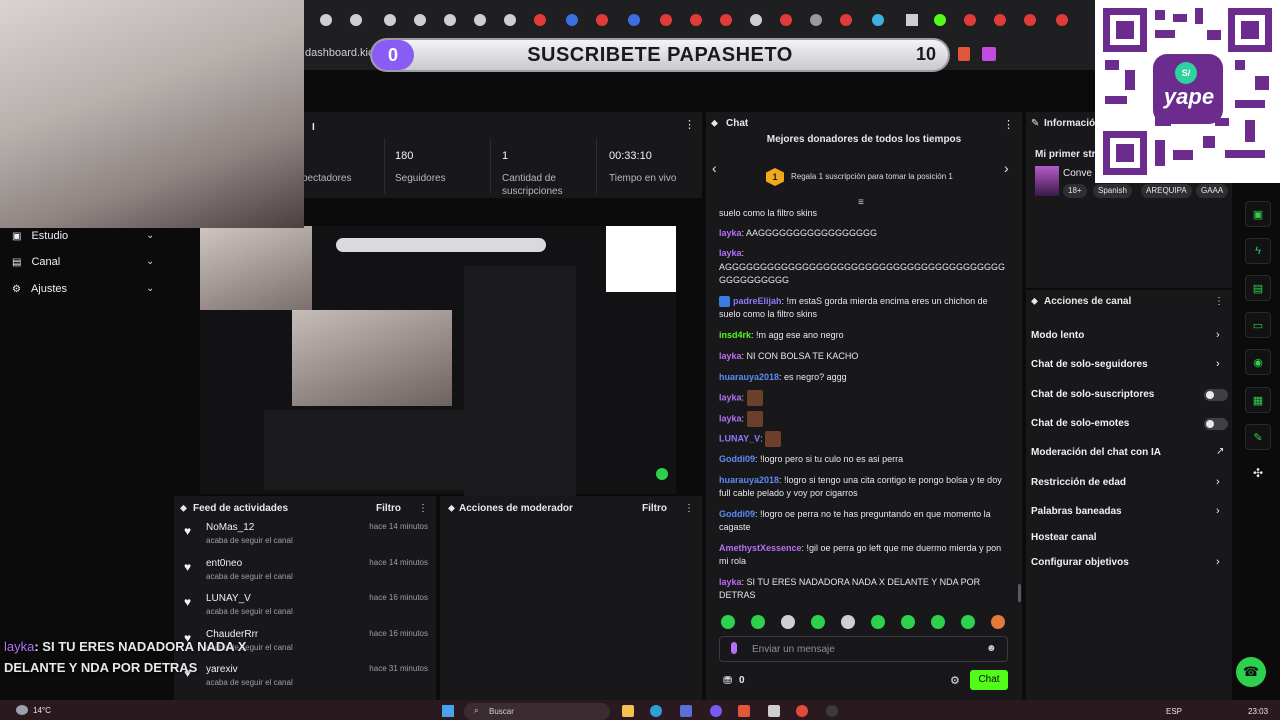 The image size is (1280, 720). I want to click on channel-action-ai-moderation: Moderación del chat con IA, so click(1096, 452).